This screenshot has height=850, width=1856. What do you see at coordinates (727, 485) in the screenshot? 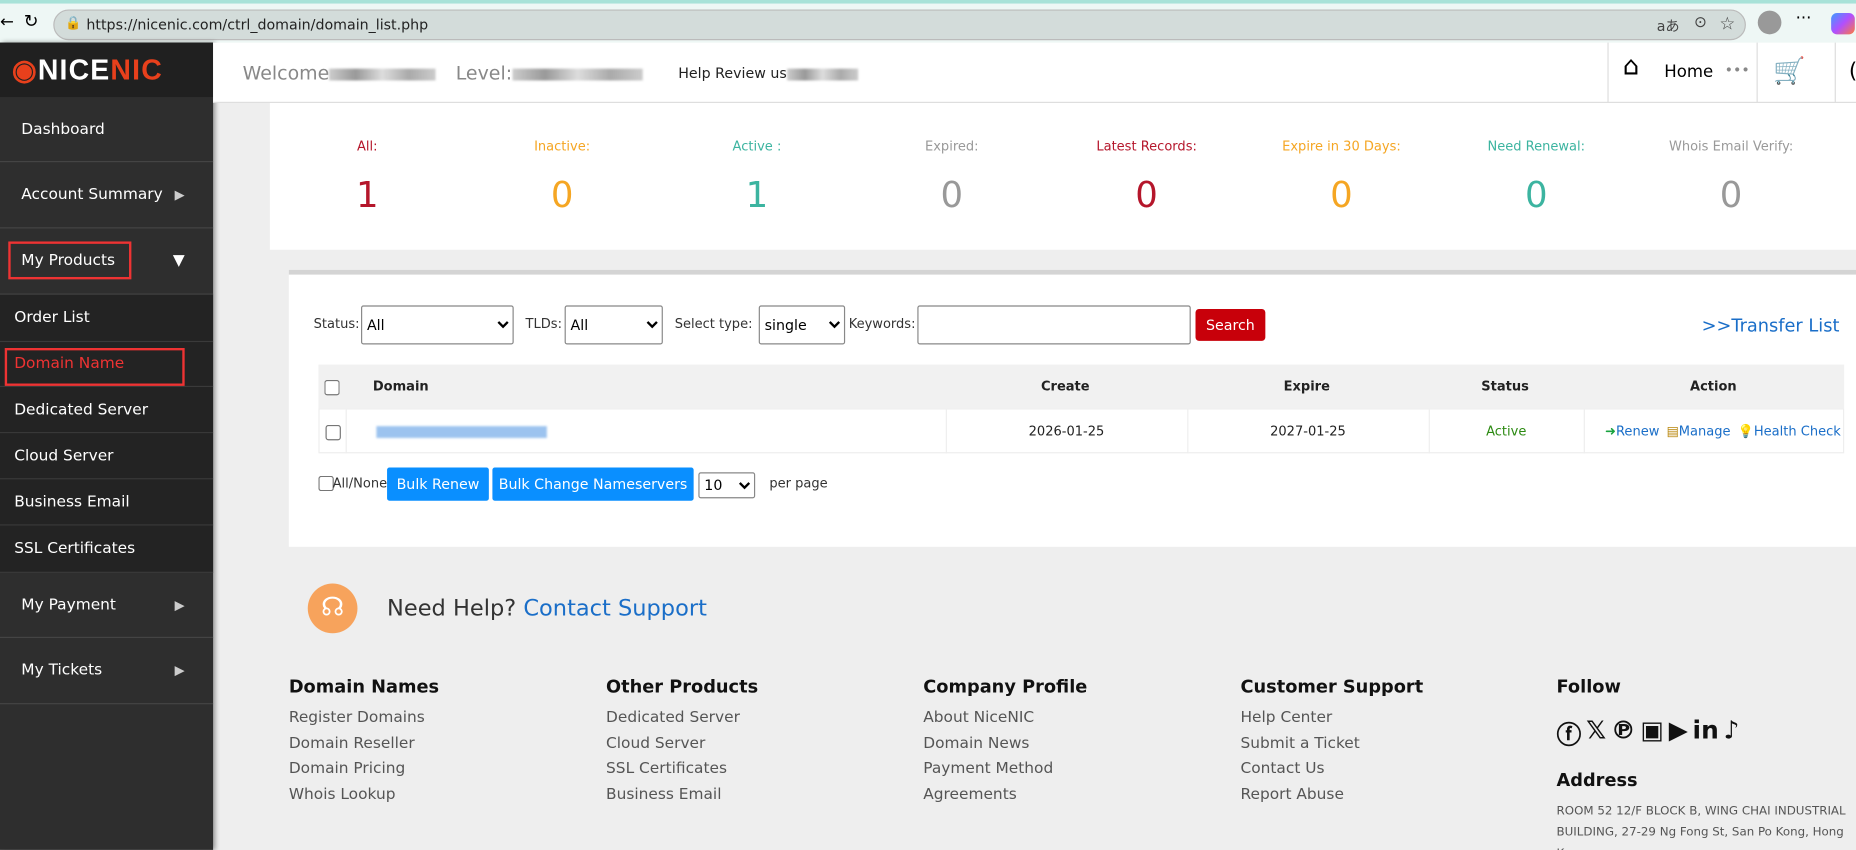
I see `per-page-select: 10` at bounding box center [727, 485].